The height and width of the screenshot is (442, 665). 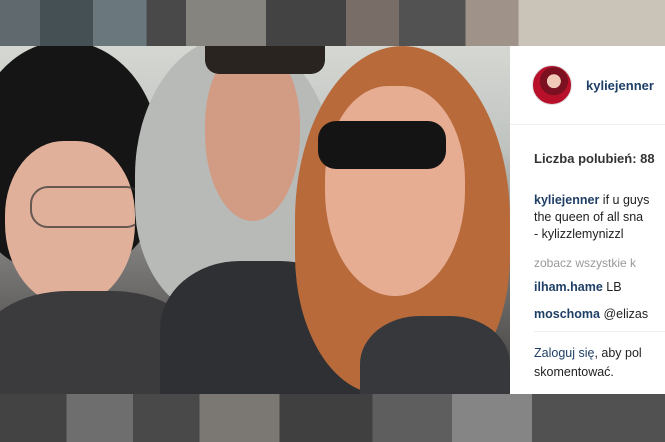 I want to click on glasses-left, so click(x=87, y=207).